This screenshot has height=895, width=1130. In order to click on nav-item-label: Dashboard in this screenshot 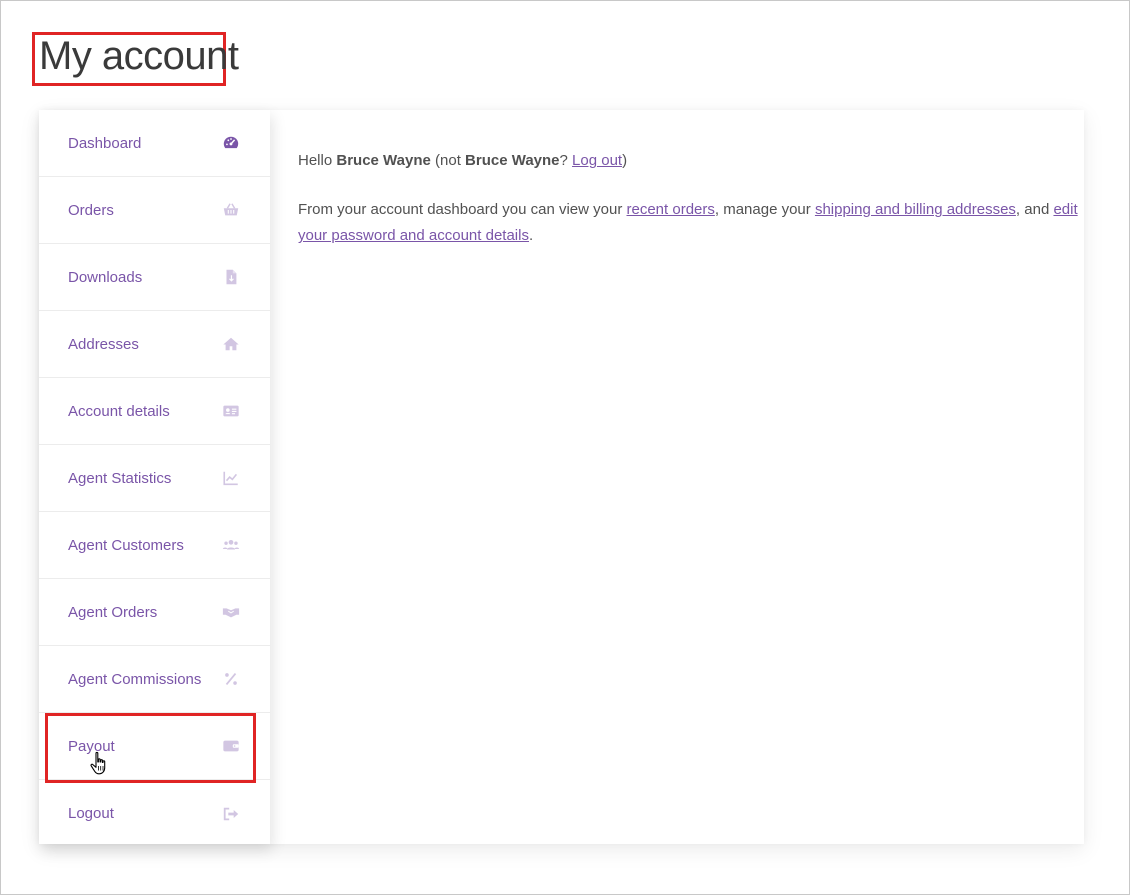, I will do `click(105, 143)`.